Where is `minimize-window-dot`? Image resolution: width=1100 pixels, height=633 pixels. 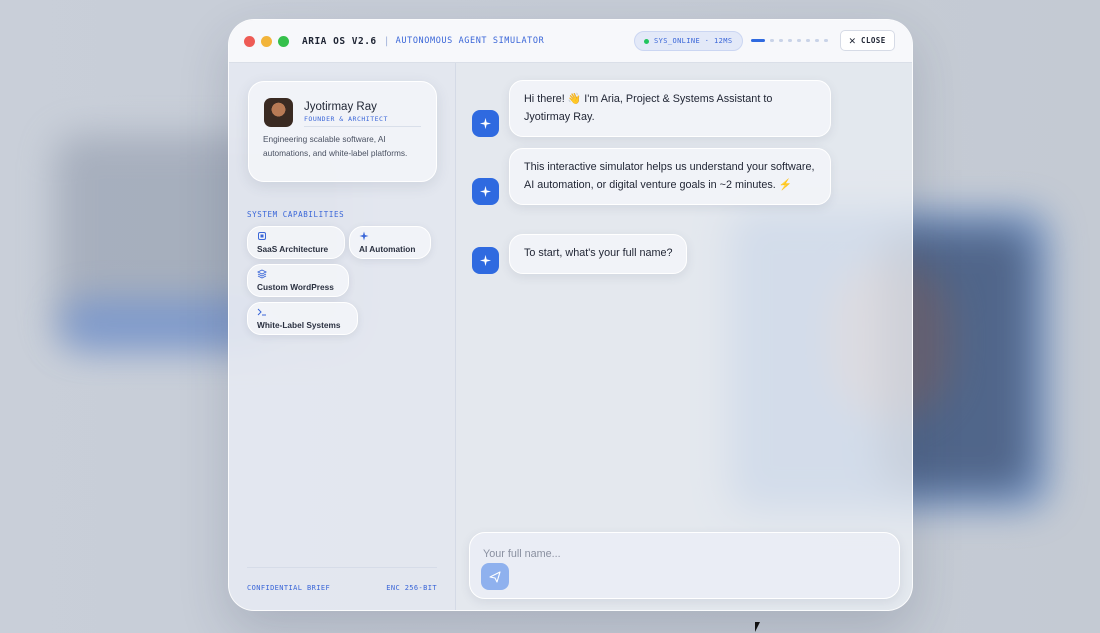 minimize-window-dot is located at coordinates (266, 41).